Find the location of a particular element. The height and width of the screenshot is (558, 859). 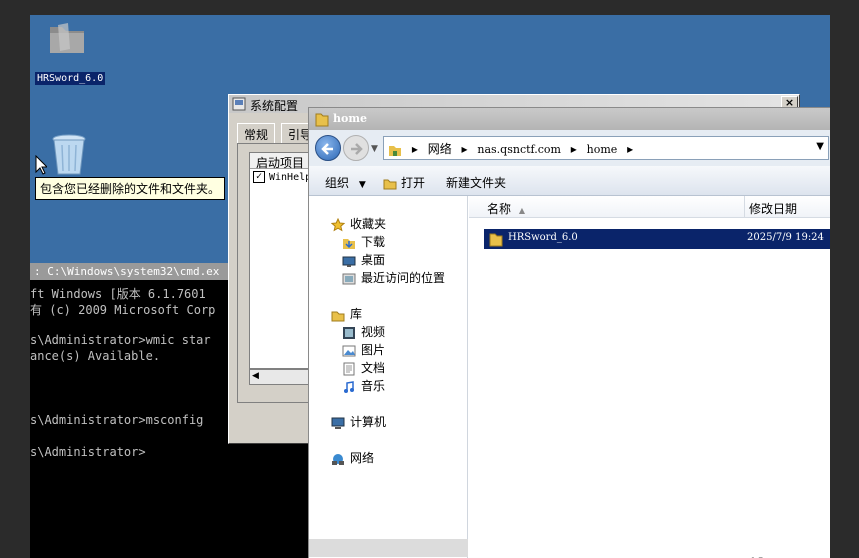

breadcrumb-network: 网络 is located at coordinates (440, 149).